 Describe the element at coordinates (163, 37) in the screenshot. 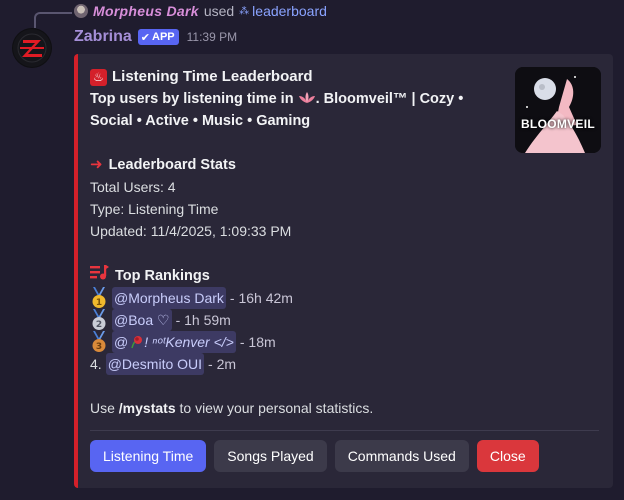

I see `app-badge-label: APP` at that location.